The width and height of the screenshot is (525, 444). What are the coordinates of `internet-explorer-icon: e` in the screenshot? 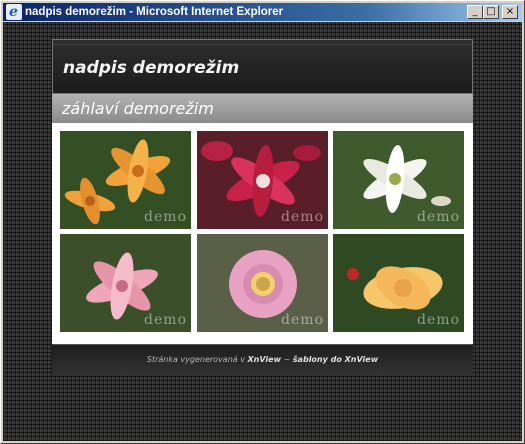 It's located at (14, 12).